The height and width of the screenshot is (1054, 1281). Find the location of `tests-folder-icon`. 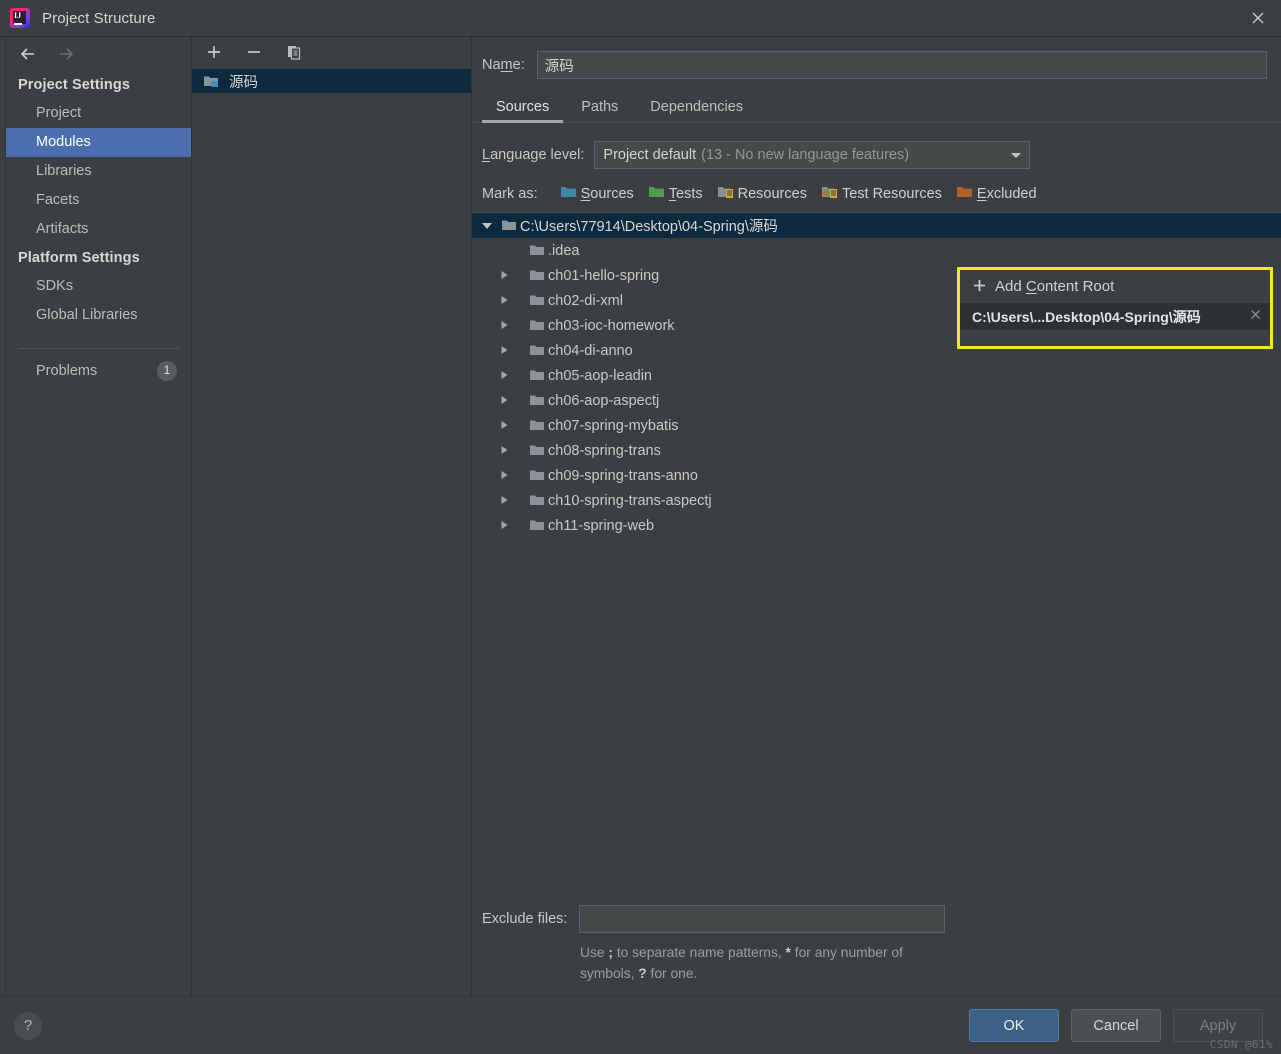

tests-folder-icon is located at coordinates (656, 194).